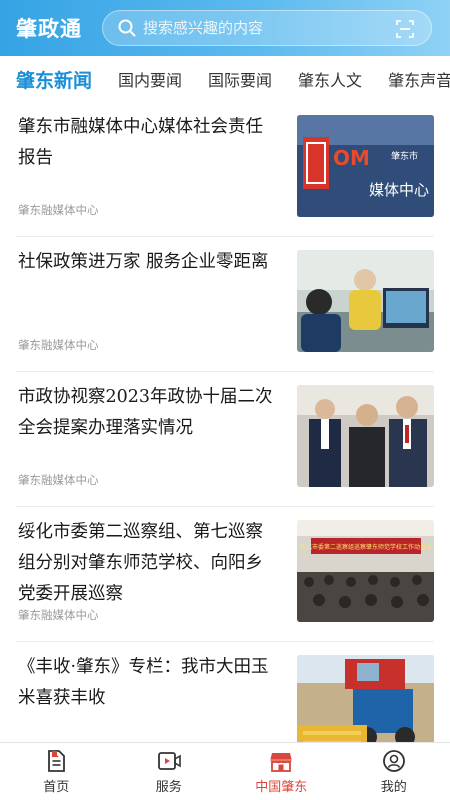  What do you see at coordinates (263, 28) in the screenshot?
I see `search-input` at bounding box center [263, 28].